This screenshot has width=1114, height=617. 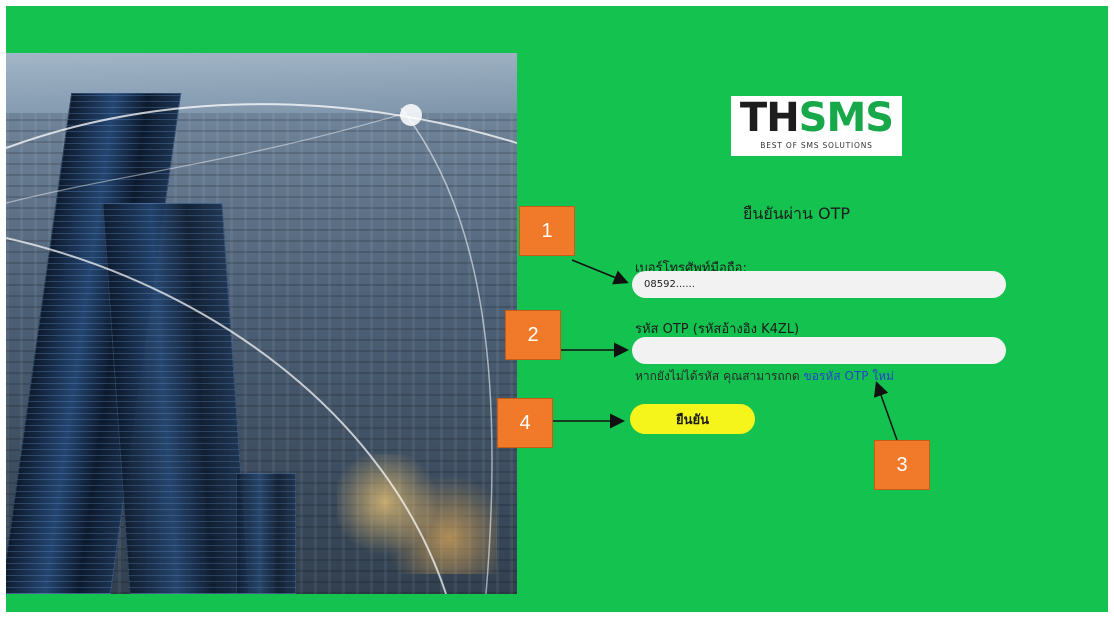 I want to click on phone-input, so click(x=819, y=284).